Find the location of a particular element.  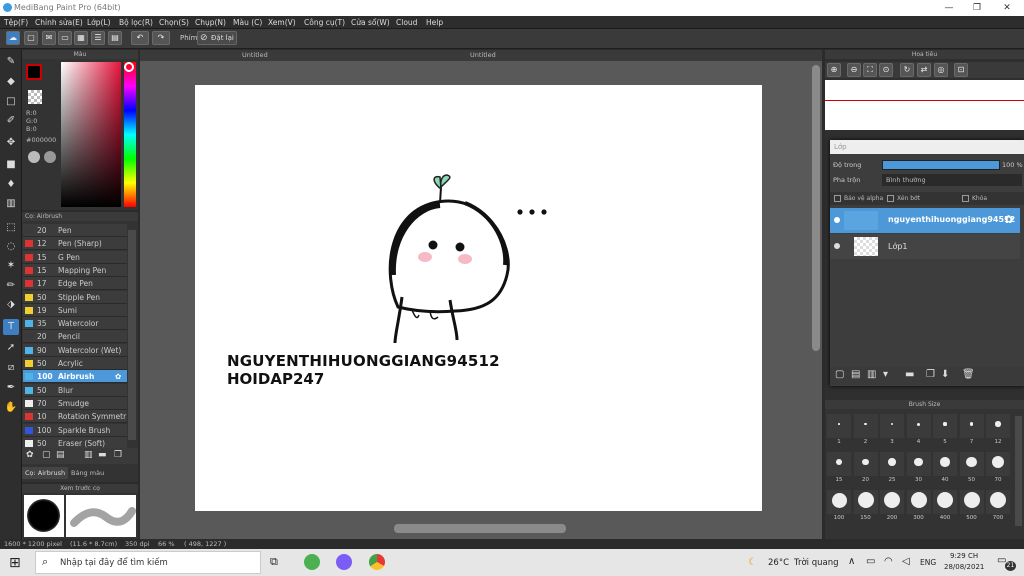

menu-select: Chọn(S) is located at coordinates (174, 22).